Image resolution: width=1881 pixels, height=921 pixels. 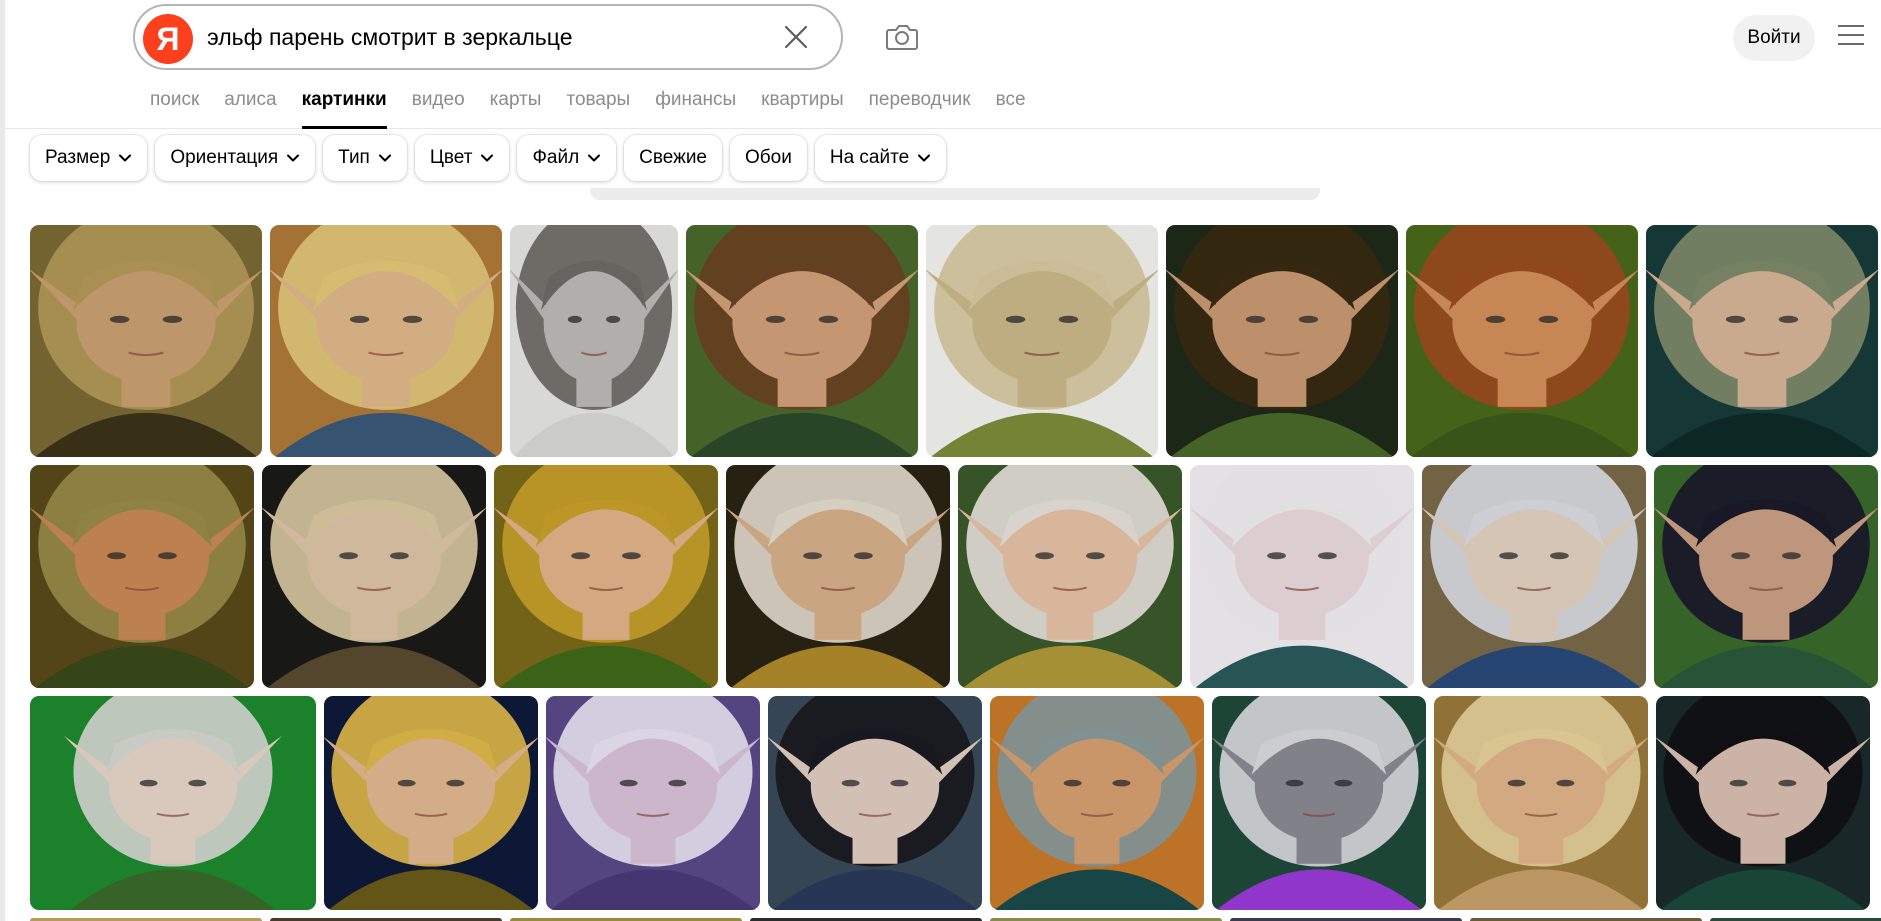 I want to click on yandex-logo-icon: Я, so click(x=168, y=39).